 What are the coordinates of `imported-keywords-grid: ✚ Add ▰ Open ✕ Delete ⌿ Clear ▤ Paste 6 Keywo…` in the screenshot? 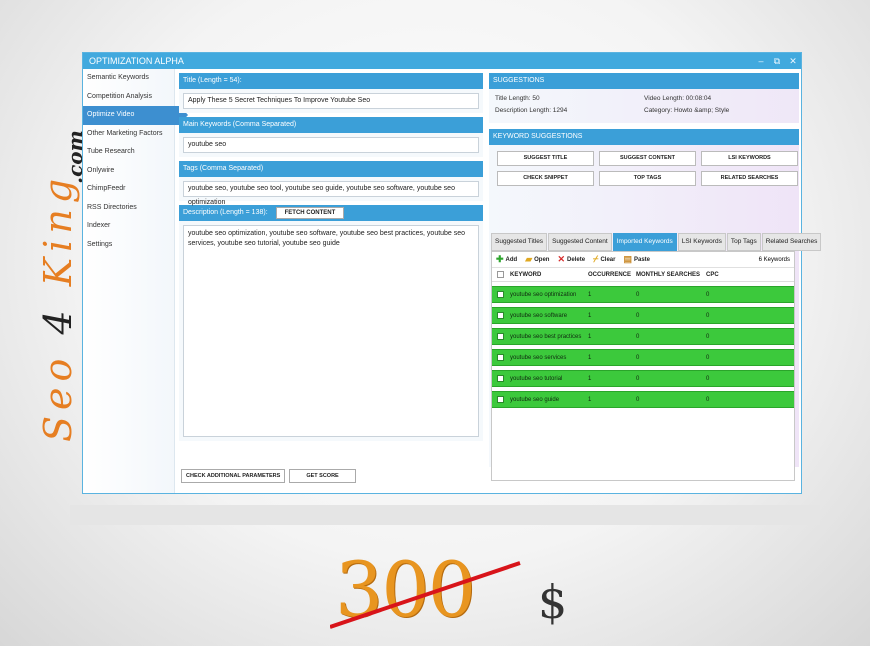 It's located at (643, 366).